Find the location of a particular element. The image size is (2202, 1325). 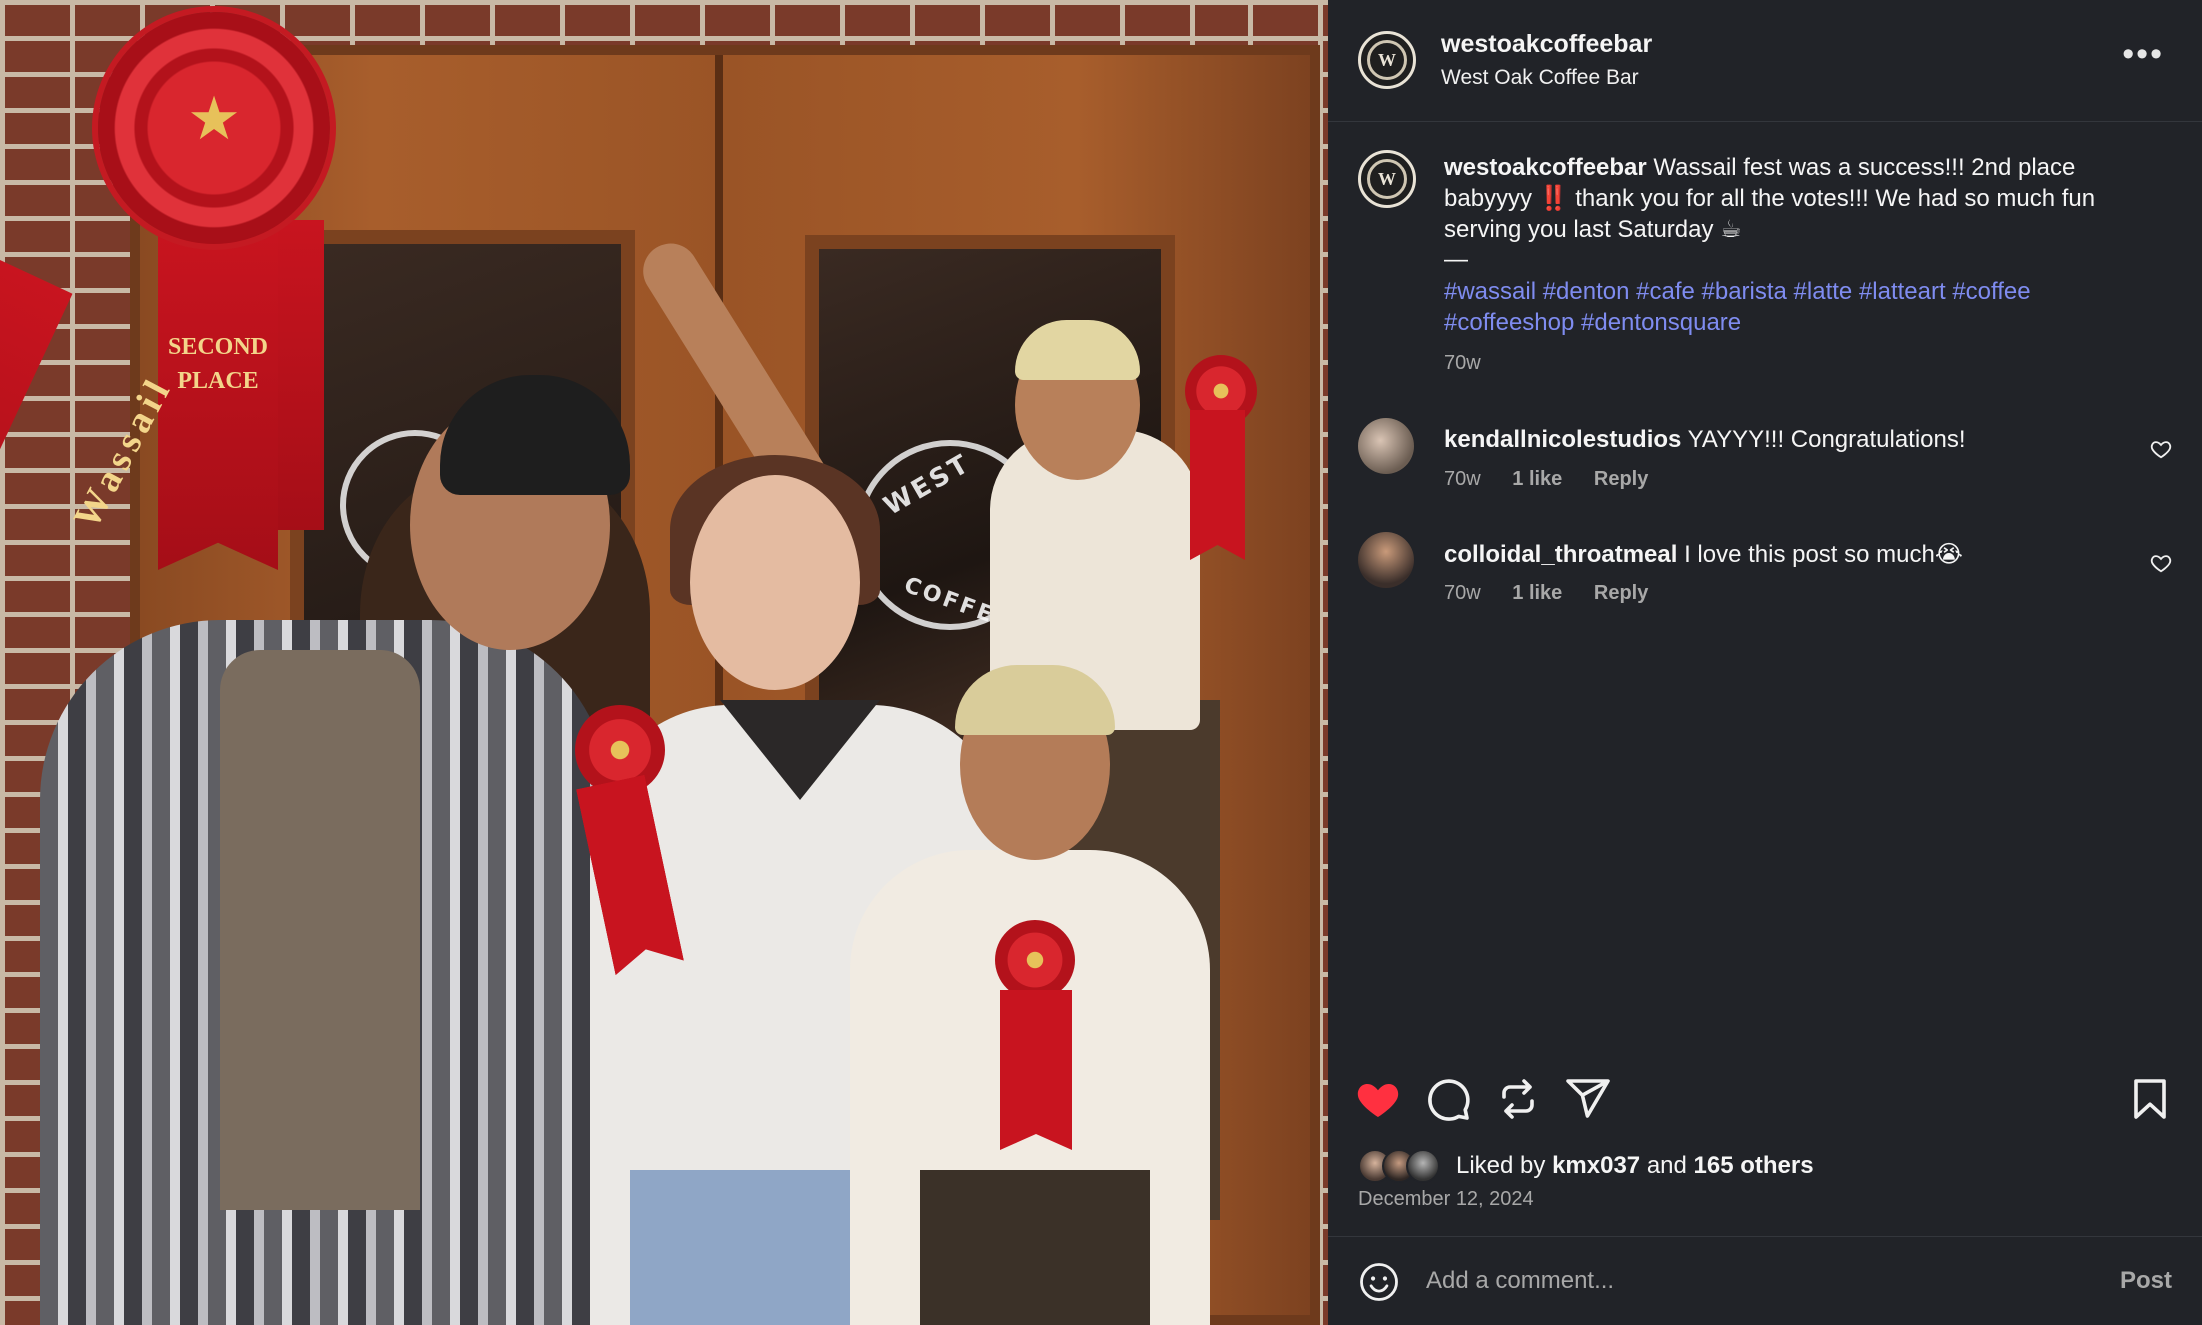

person-4-pants is located at coordinates (1035, 1247).